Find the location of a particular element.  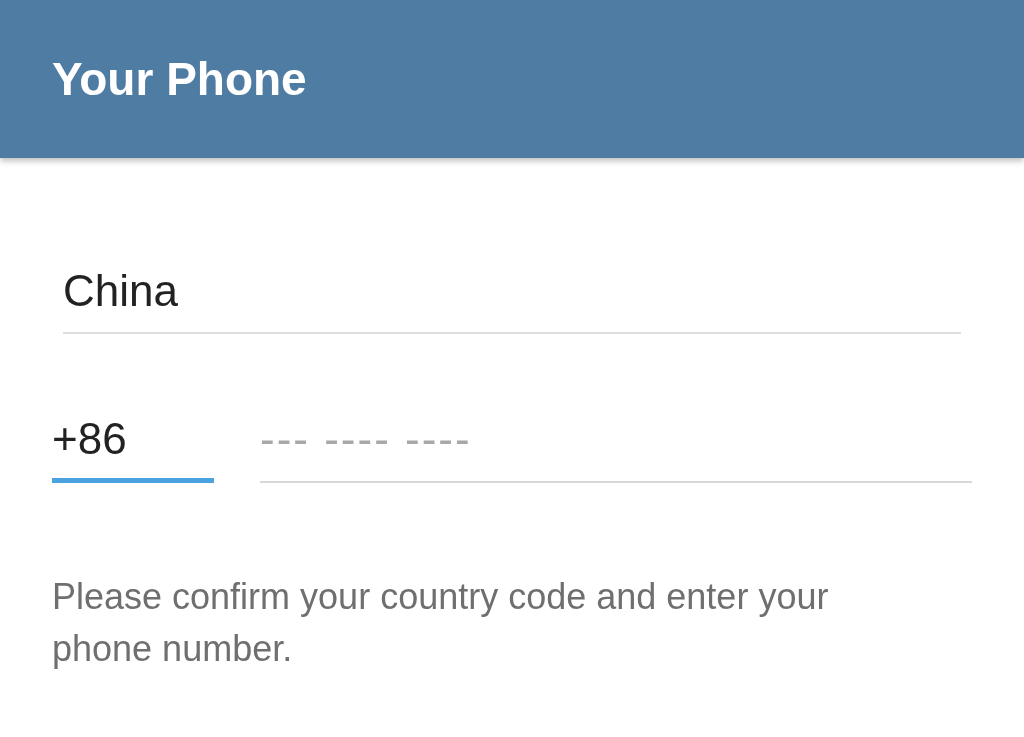

phone-number-field: --- ---- ---- is located at coordinates (616, 448).